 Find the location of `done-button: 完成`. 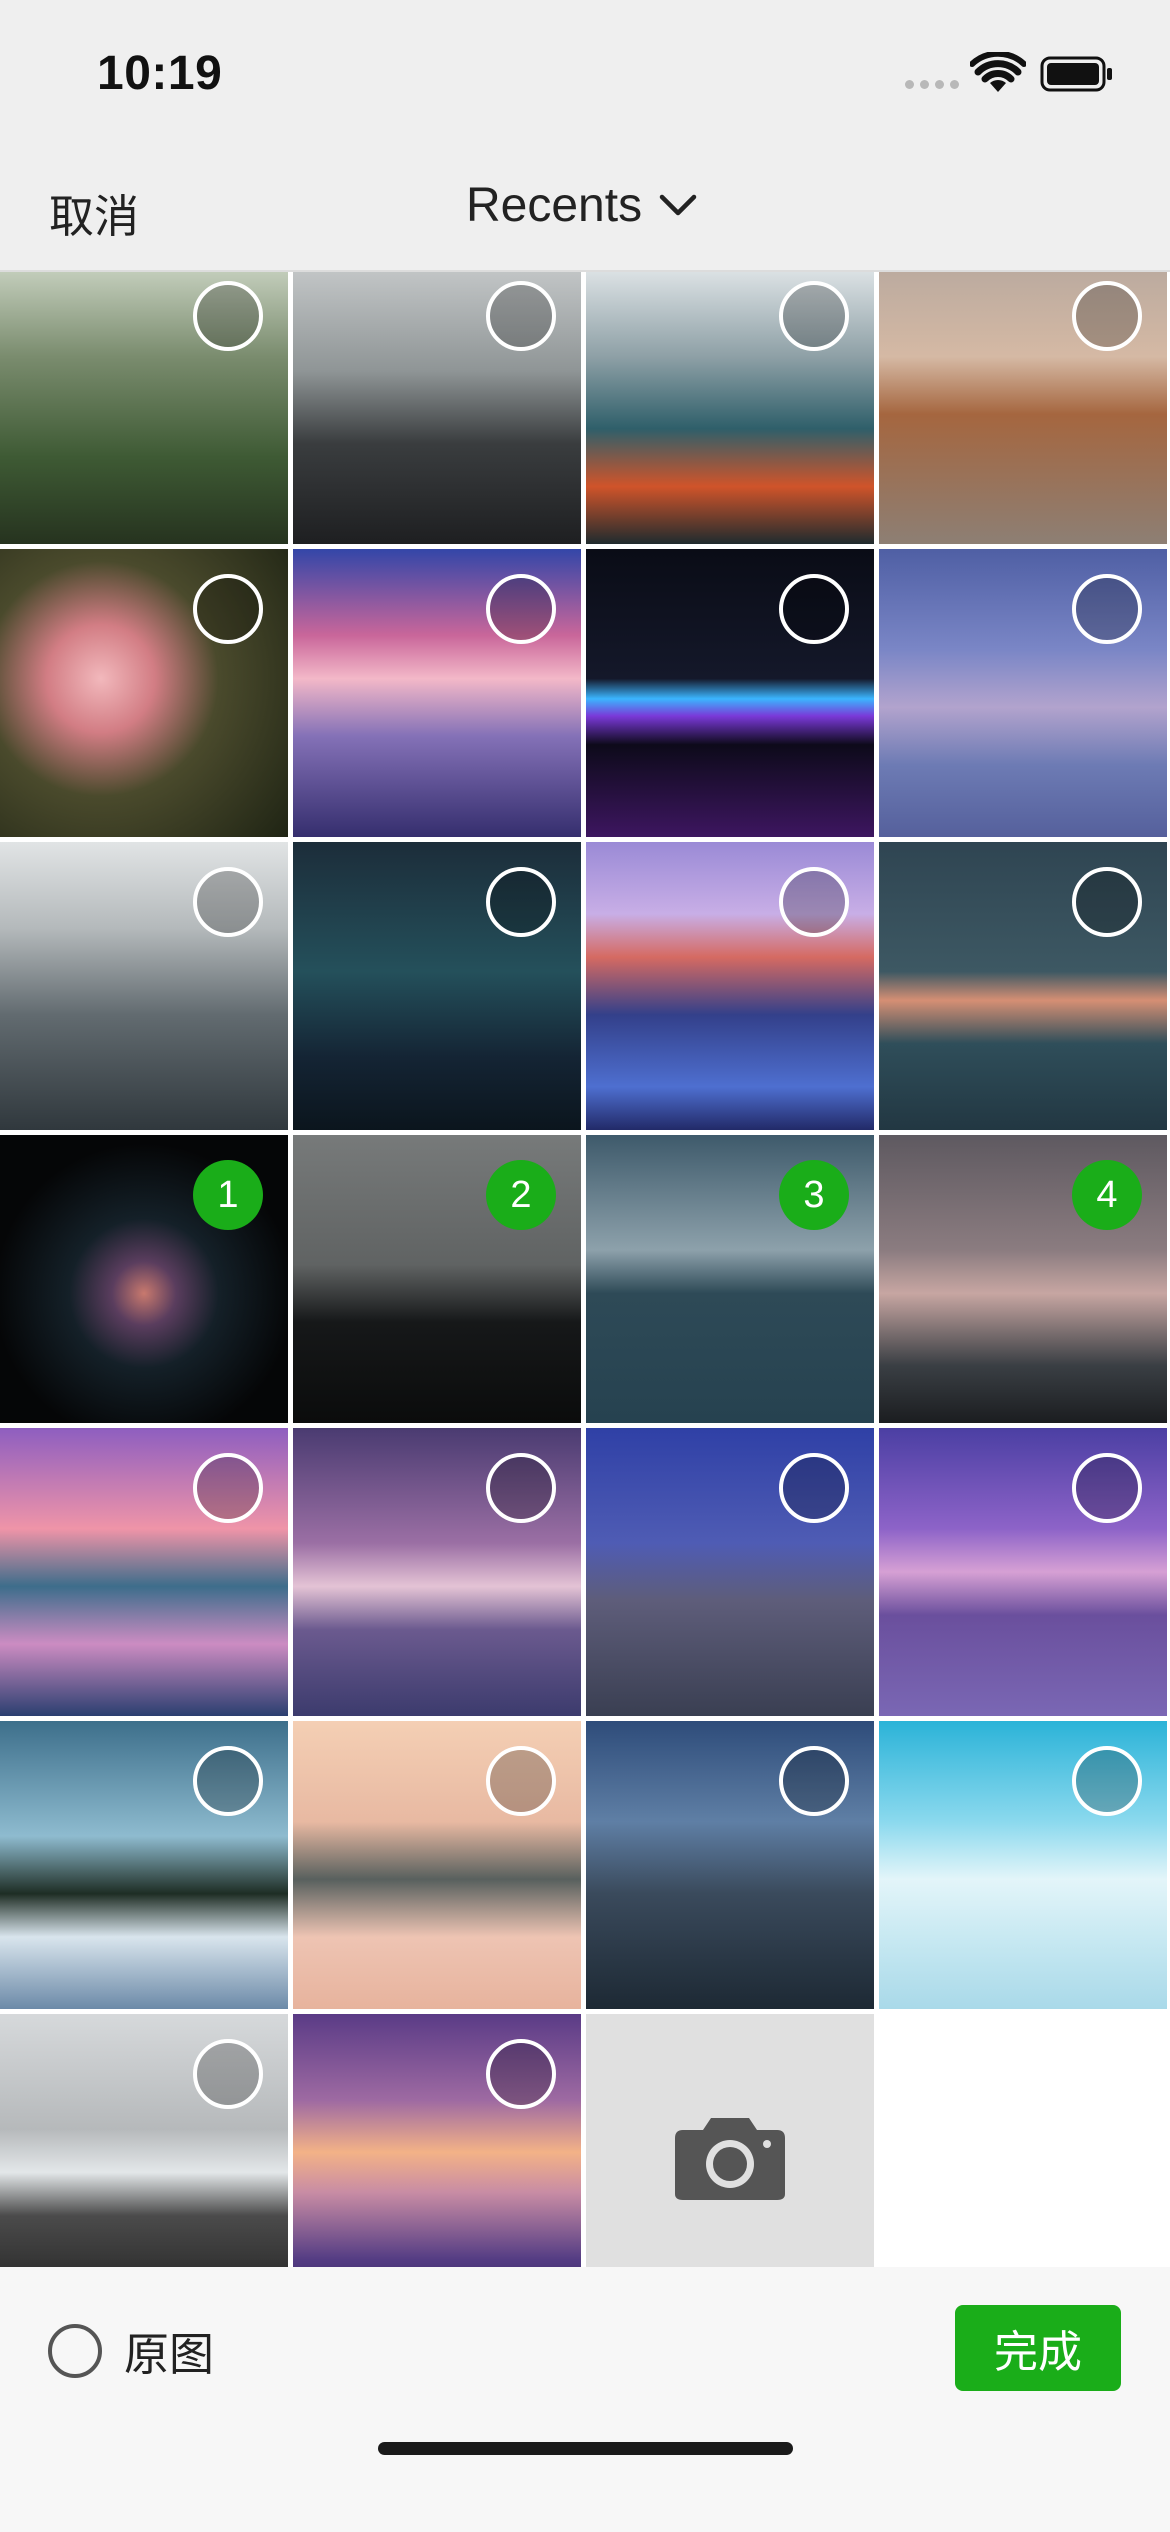

done-button: 完成 is located at coordinates (1038, 2348).